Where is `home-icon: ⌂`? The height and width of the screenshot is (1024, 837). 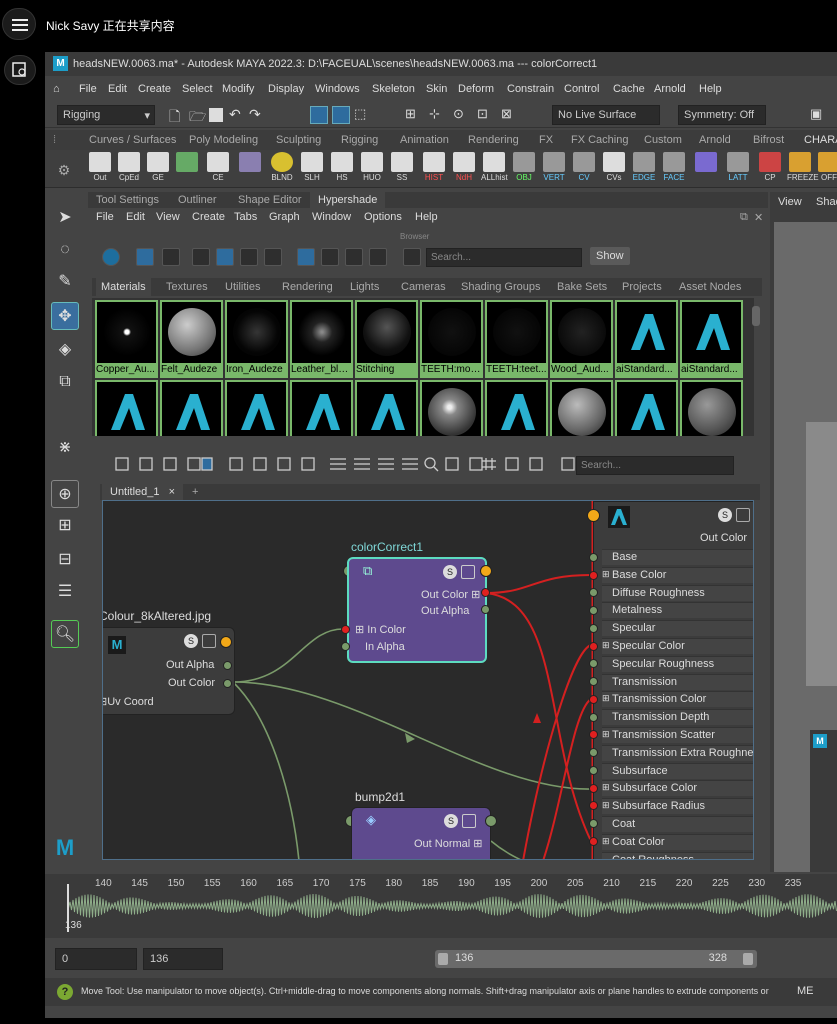 home-icon: ⌂ is located at coordinates (56, 89).